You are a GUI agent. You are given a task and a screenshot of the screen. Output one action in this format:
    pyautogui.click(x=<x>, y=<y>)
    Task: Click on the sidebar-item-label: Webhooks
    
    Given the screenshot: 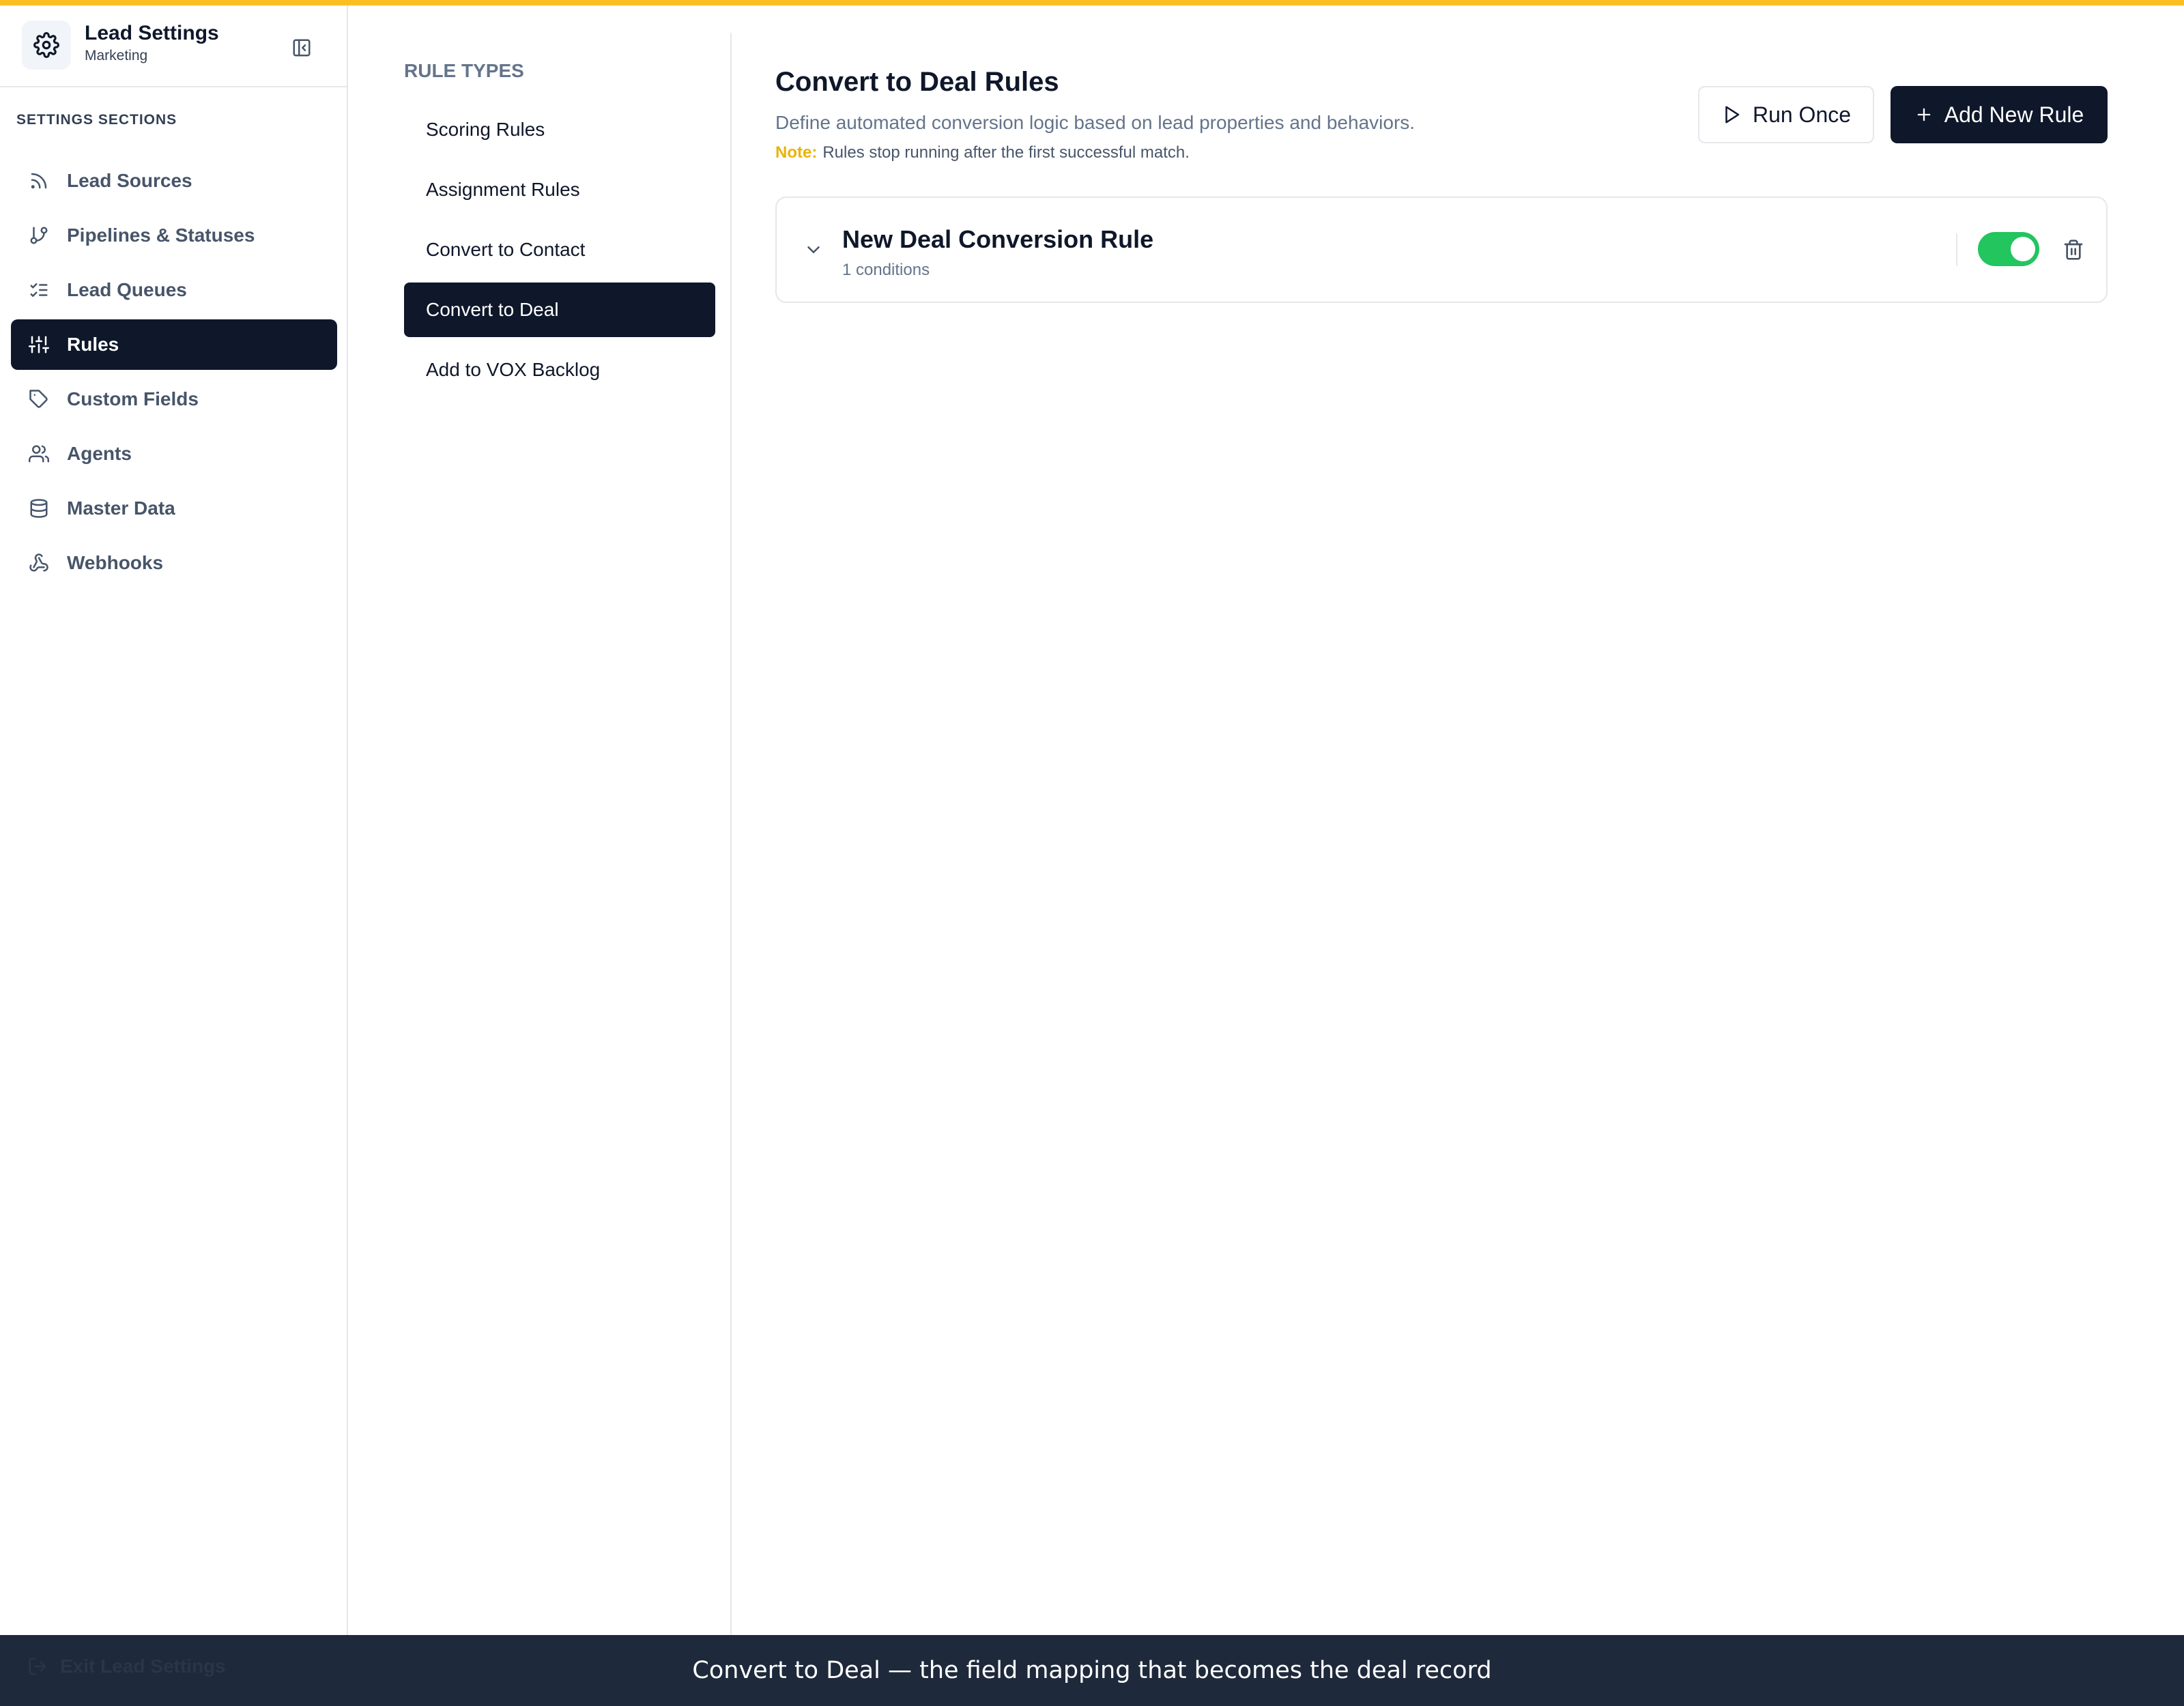 What is the action you would take?
    pyautogui.click(x=115, y=562)
    